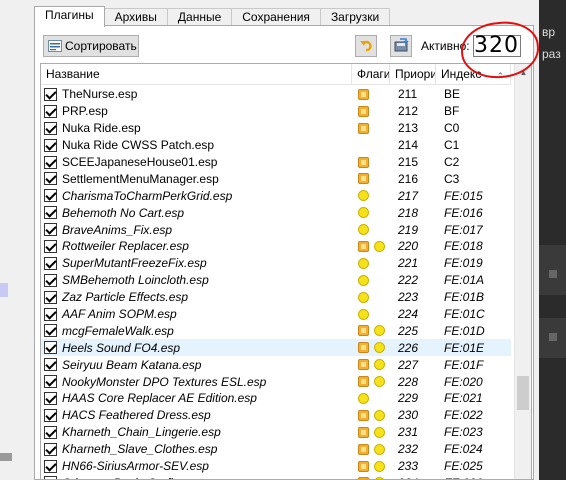  I want to click on plugin-row: Heels Sound FO4.esp 226 FE:01E, so click(276, 348).